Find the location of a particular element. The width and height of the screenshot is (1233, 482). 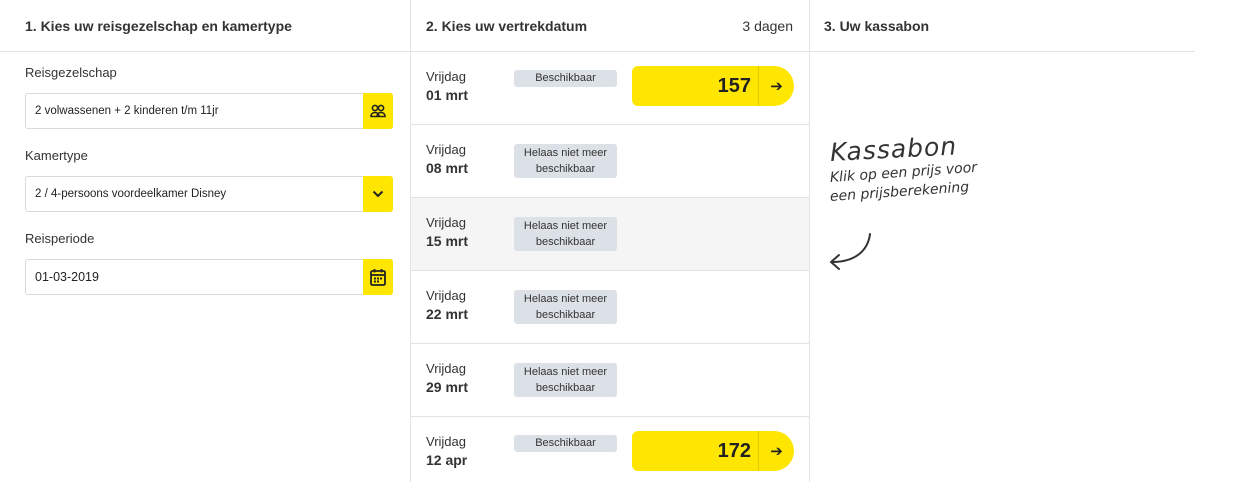

date-row: Vrijdag 08 mrt Helaas niet meer beschikbaar is located at coordinates (610, 161).